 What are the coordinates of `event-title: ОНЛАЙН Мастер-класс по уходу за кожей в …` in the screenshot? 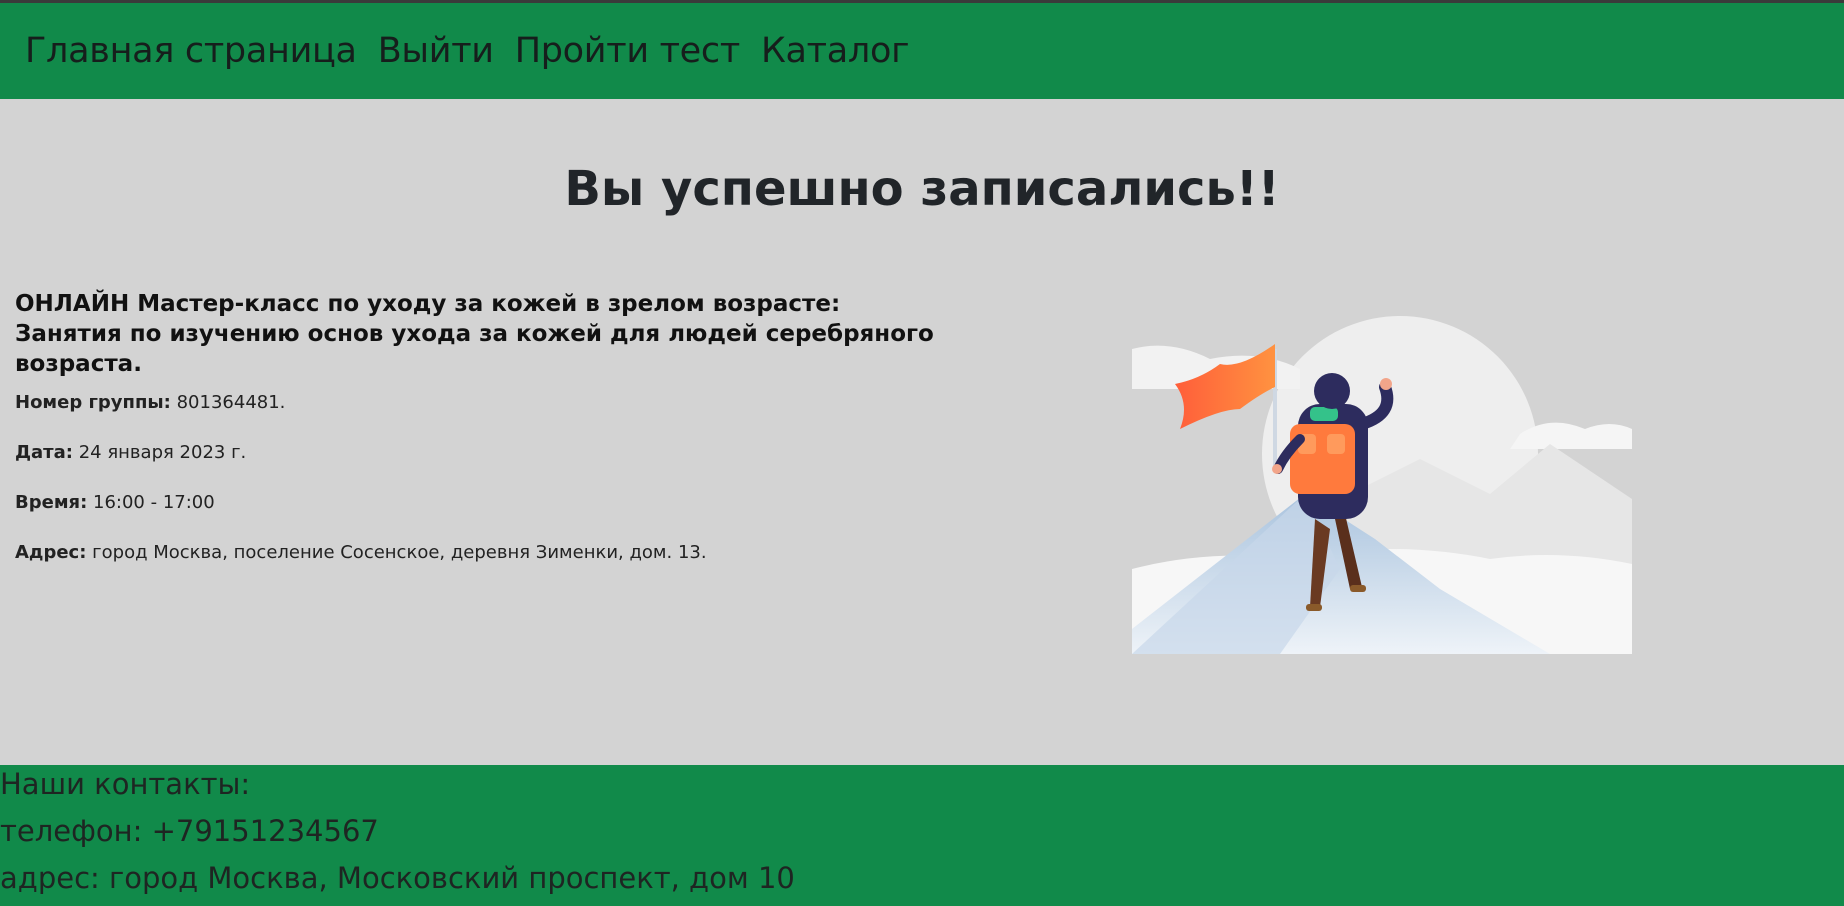 It's located at (474, 334).